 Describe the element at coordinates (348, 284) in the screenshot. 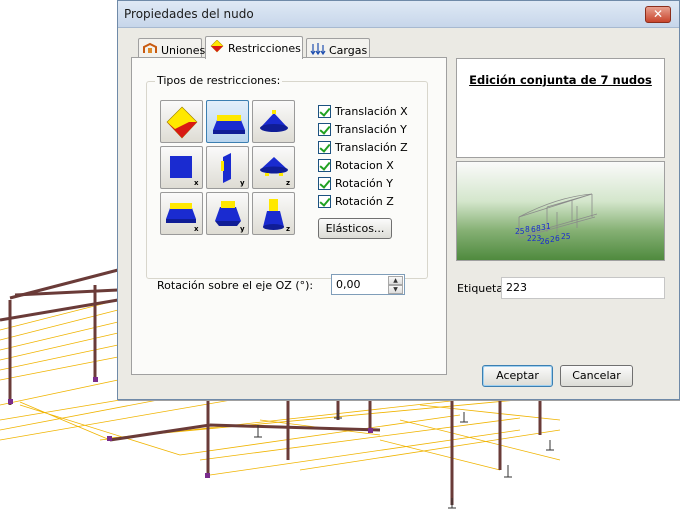

I see `rotation-value: 0,00` at that location.